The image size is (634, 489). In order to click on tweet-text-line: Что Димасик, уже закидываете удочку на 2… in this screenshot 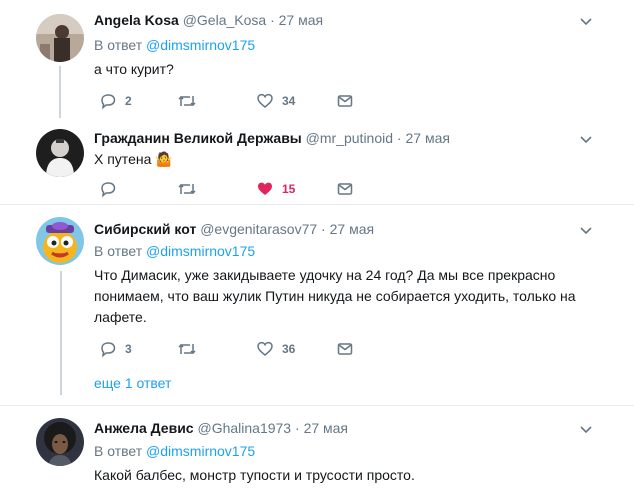, I will do `click(325, 275)`.